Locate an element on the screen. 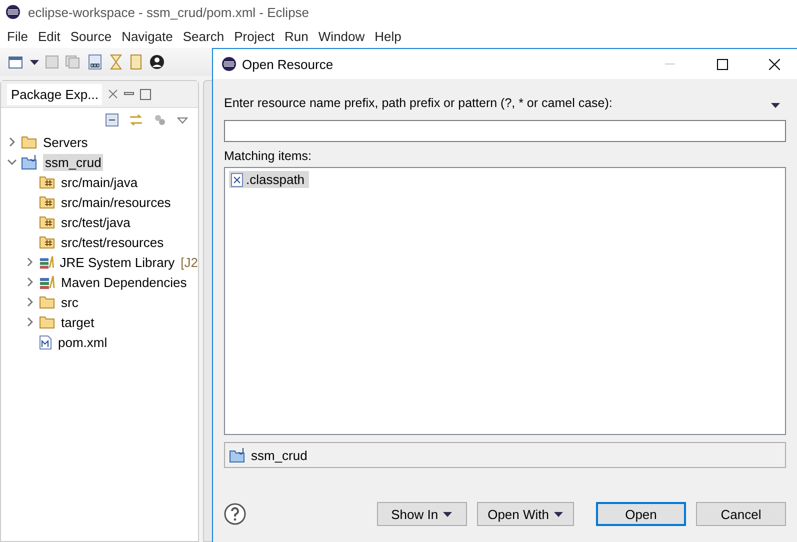  tree-item: target is located at coordinates (77, 322).